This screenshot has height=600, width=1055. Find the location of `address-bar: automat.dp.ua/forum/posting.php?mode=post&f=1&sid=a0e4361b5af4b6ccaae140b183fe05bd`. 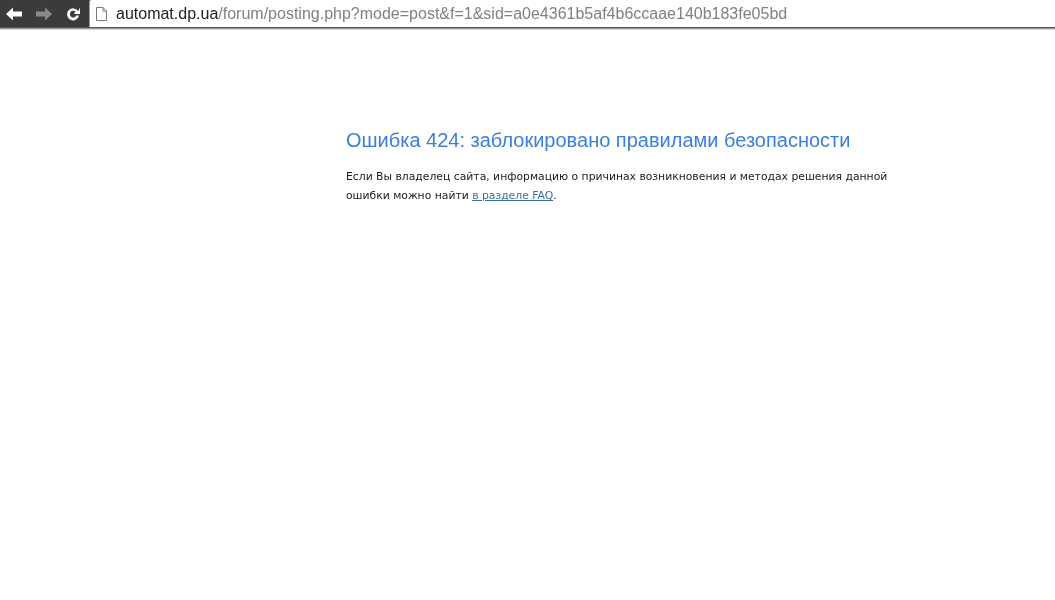

address-bar: automat.dp.ua/forum/posting.php?mode=post&f=1&sid=a0e4361b5af4b6ccaae140b183fe05bd is located at coordinates (572, 13).